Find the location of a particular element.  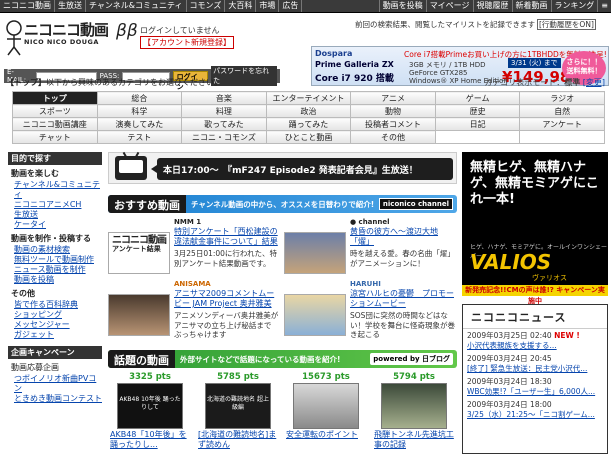

category-mode-change-link: [変更] is located at coordinates (594, 82).